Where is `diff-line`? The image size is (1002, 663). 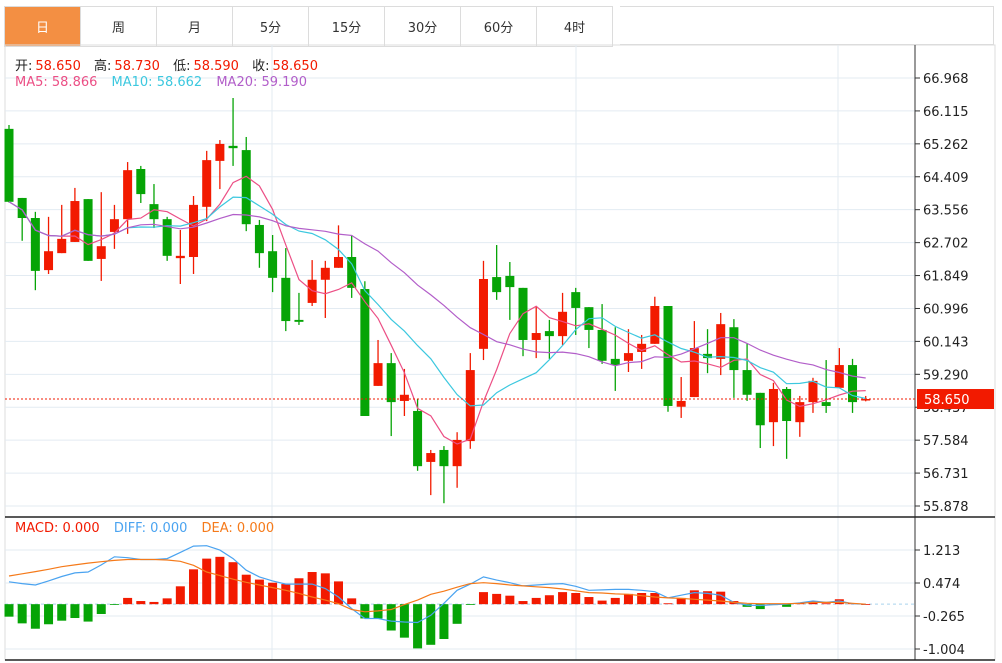 diff-line is located at coordinates (437, 584).